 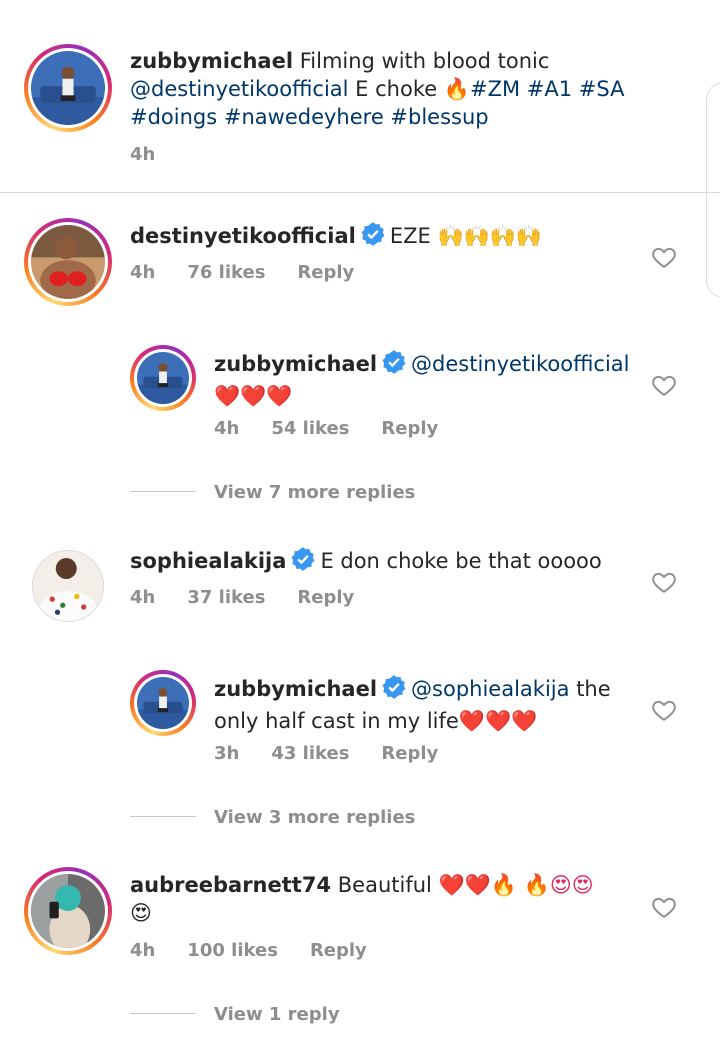 What do you see at coordinates (227, 753) in the screenshot?
I see `reply-time: 3h` at bounding box center [227, 753].